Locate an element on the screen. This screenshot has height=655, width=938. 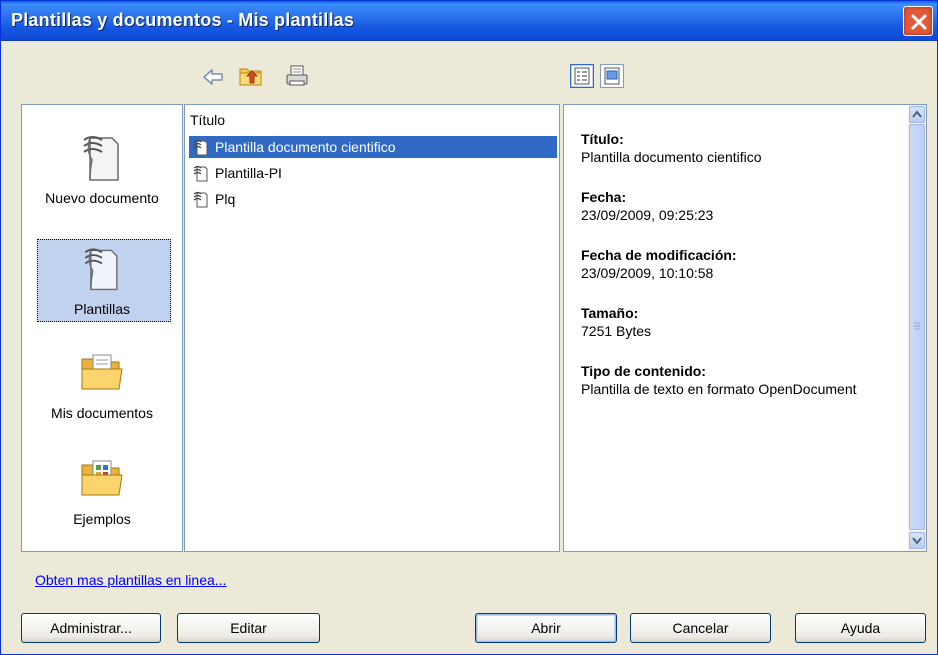
document-properties-button is located at coordinates (582, 76).